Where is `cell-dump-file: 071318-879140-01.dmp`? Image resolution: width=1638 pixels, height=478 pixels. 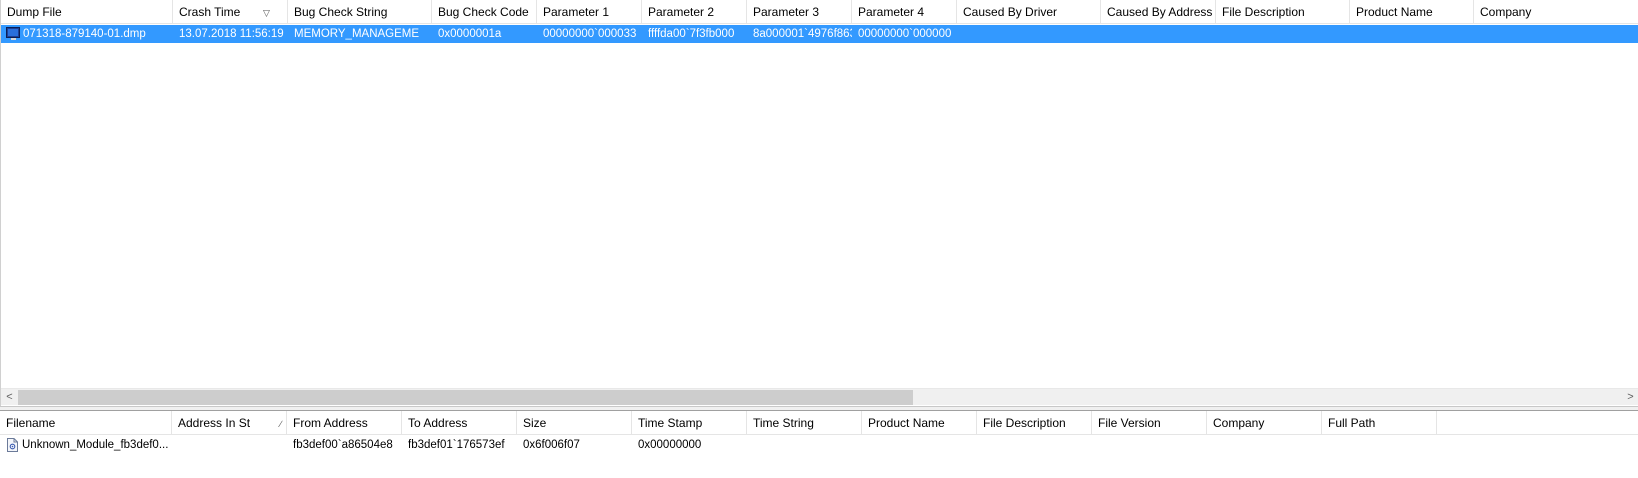
cell-dump-file: 071318-879140-01.dmp is located at coordinates (84, 34).